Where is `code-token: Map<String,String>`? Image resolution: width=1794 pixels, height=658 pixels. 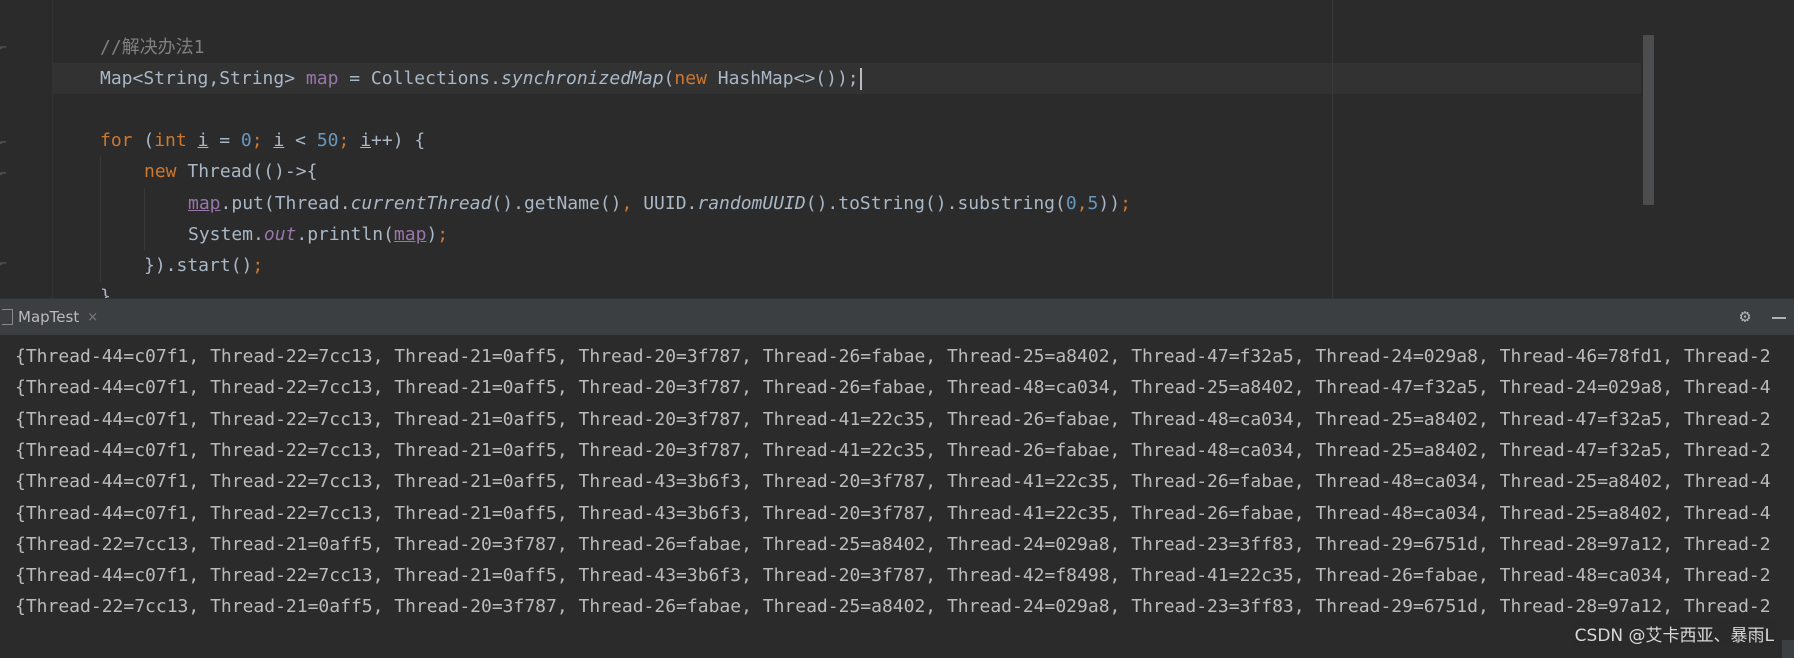 code-token: Map<String,String> is located at coordinates (203, 78).